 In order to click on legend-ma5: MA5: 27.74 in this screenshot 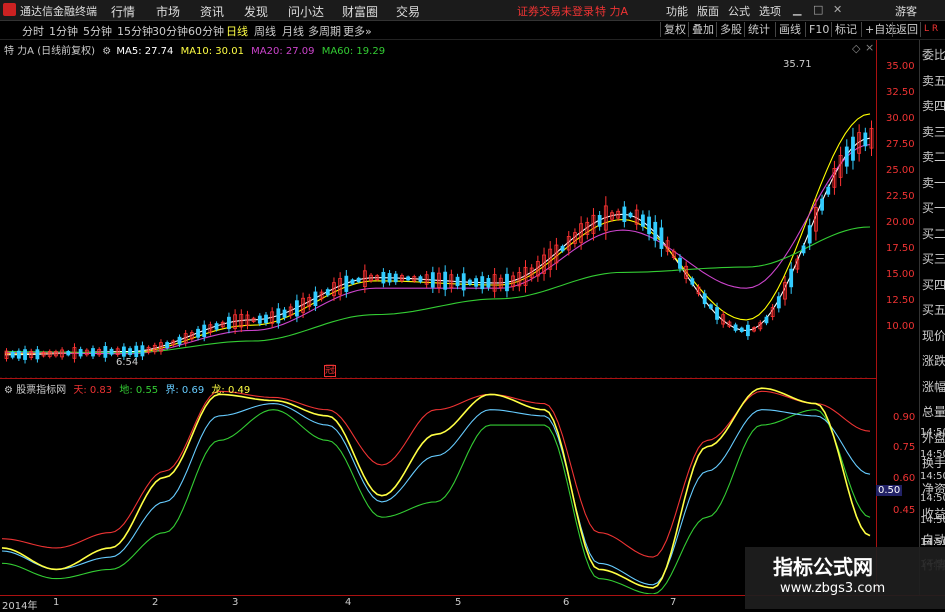, I will do `click(145, 51)`.